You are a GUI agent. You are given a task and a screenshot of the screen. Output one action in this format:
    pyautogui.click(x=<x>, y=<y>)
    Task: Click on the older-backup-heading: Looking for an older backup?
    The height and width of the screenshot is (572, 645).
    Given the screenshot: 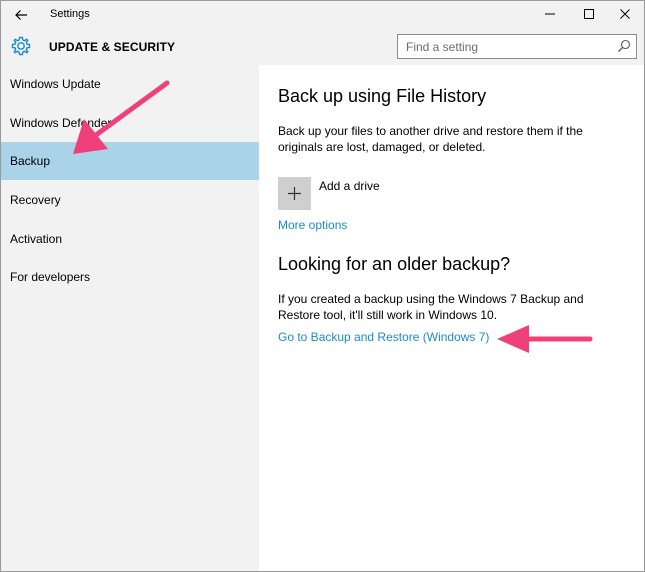 What is the action you would take?
    pyautogui.click(x=394, y=264)
    